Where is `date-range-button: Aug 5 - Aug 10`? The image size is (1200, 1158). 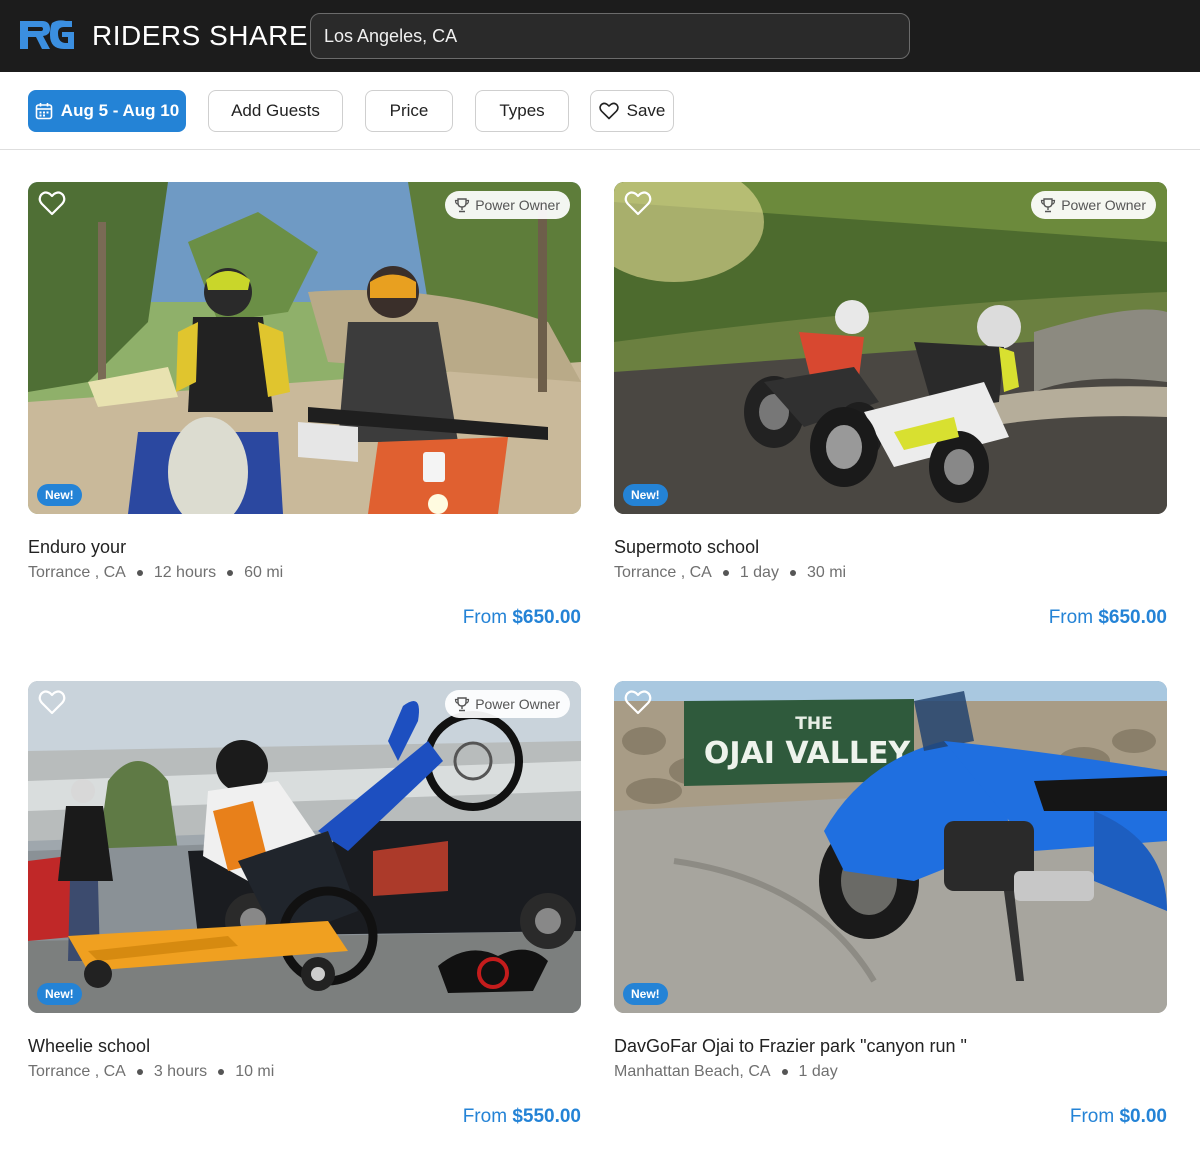
date-range-button: Aug 5 - Aug 10 is located at coordinates (107, 111).